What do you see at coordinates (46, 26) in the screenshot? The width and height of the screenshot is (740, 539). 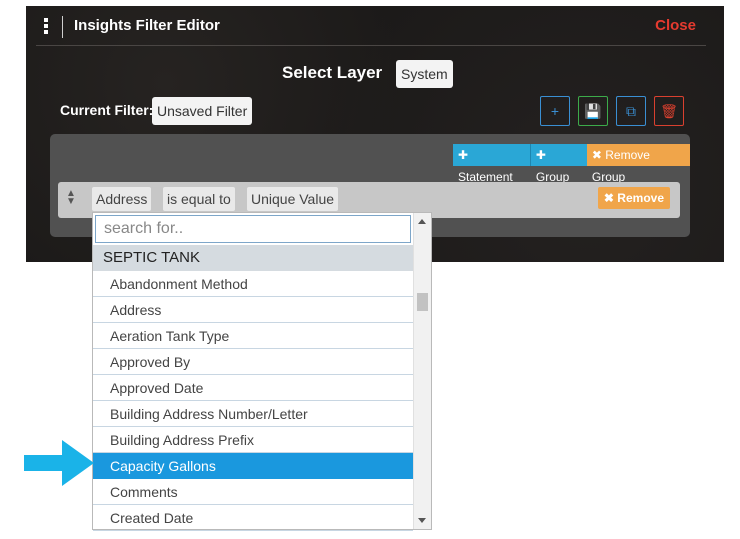 I see `menu-icon` at bounding box center [46, 26].